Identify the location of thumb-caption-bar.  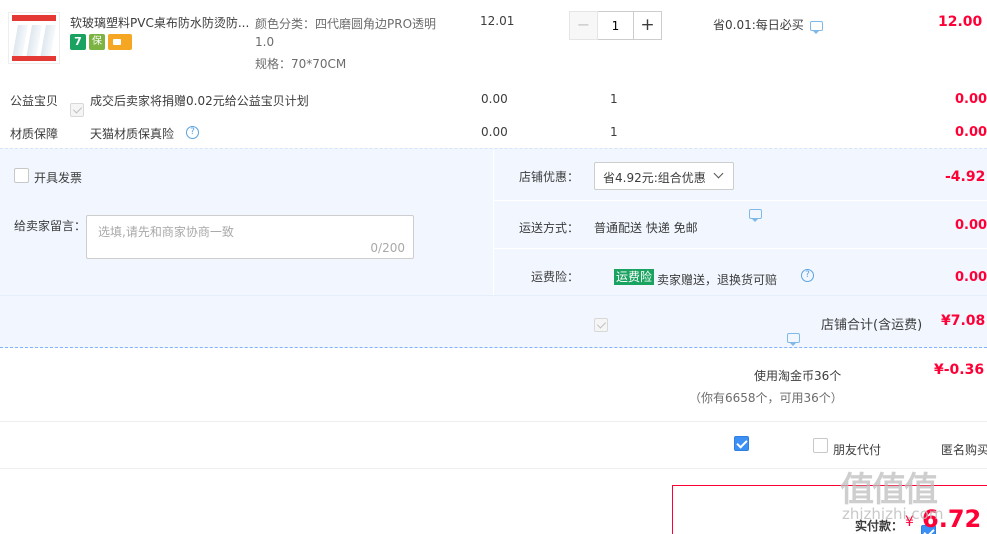
(34, 58).